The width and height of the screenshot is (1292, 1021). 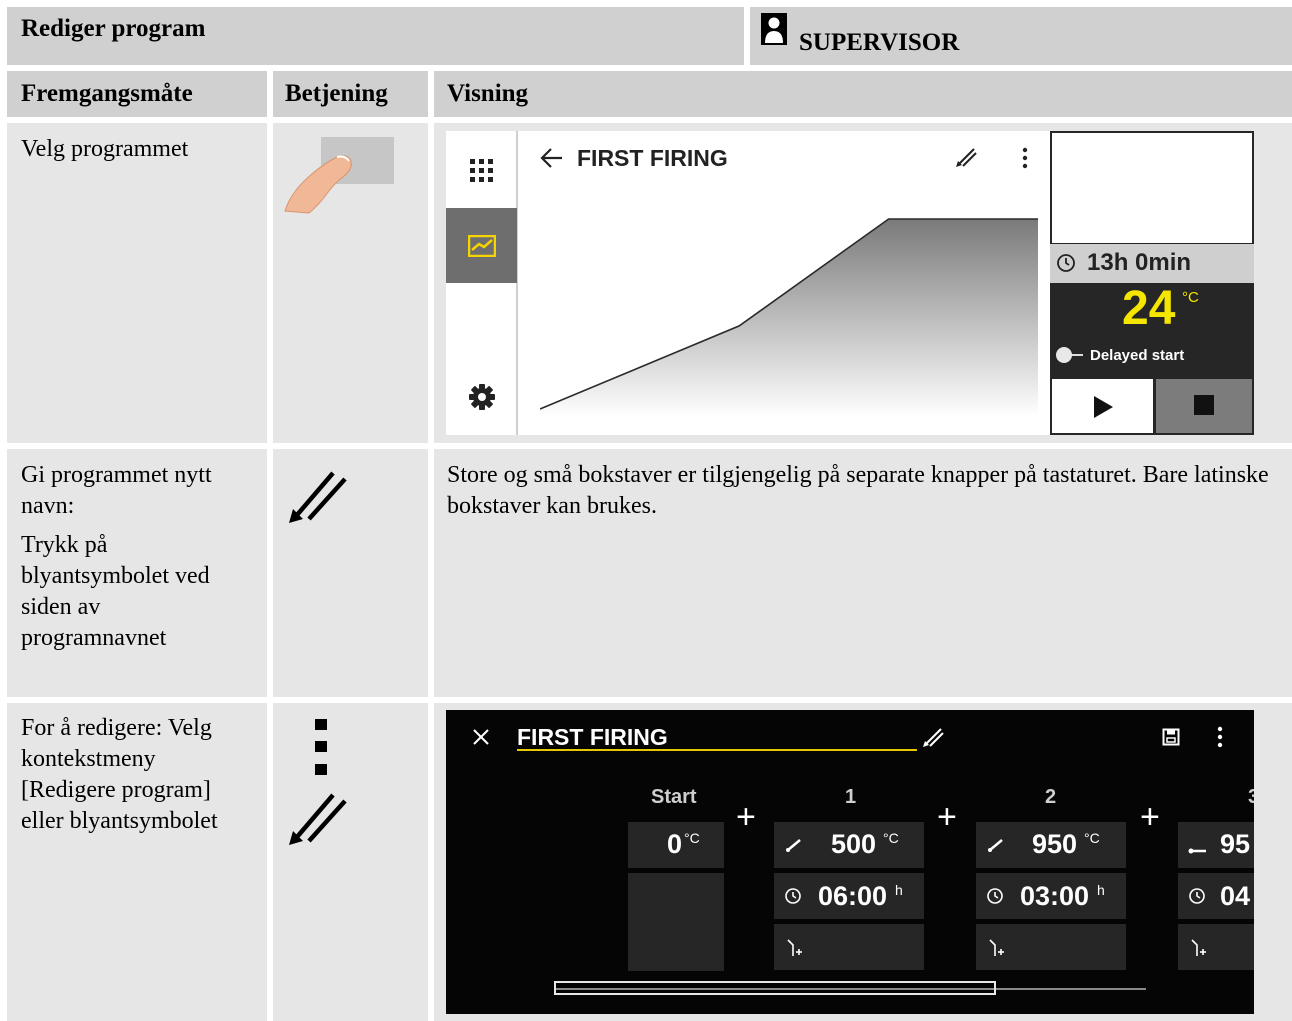 What do you see at coordinates (1216, 896) in the screenshot?
I see `segment-time-box: 04` at bounding box center [1216, 896].